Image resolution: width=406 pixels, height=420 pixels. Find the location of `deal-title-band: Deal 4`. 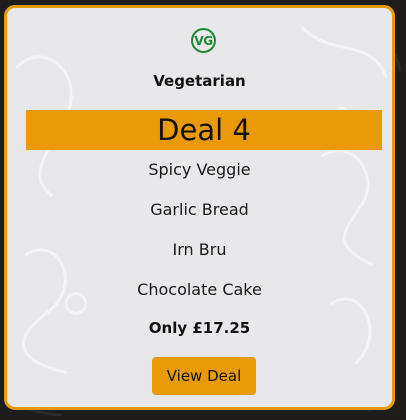

deal-title-band: Deal 4 is located at coordinates (204, 130).